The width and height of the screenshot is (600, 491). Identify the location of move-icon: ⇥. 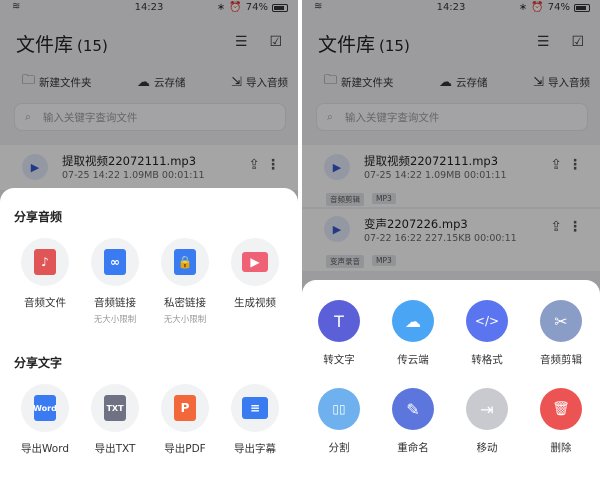
(487, 409).